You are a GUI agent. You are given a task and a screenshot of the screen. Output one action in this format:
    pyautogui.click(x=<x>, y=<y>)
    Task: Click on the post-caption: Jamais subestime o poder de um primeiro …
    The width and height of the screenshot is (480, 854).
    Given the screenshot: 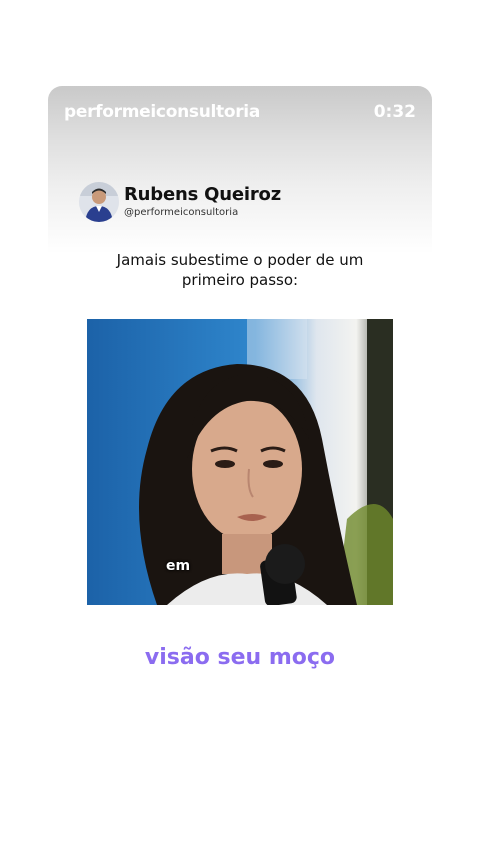 What is the action you would take?
    pyautogui.click(x=240, y=270)
    